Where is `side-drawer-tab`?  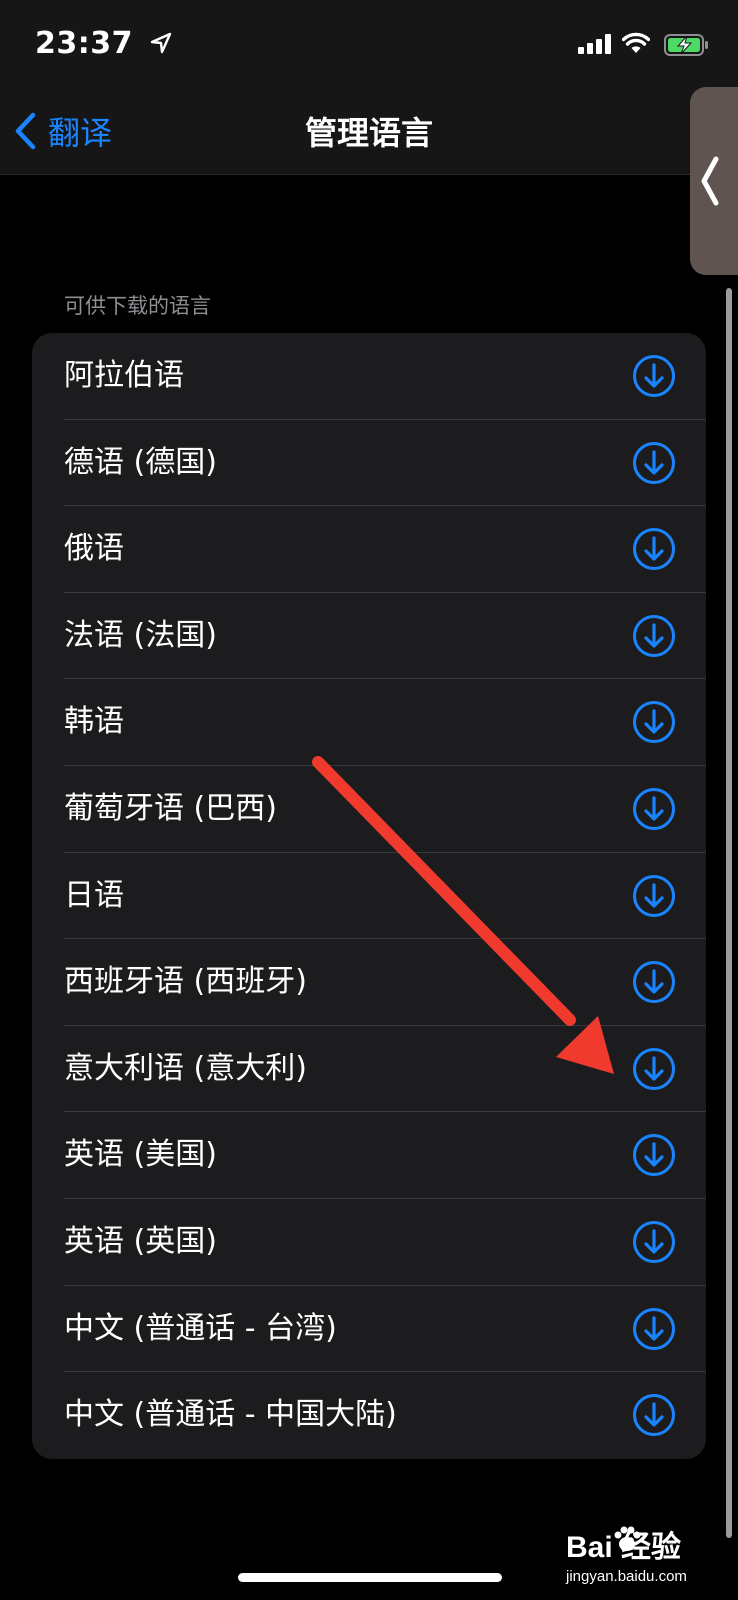 side-drawer-tab is located at coordinates (714, 181).